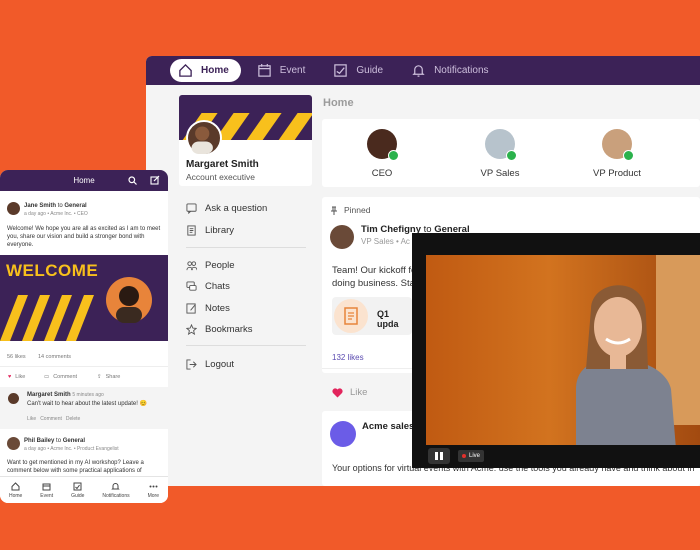 The width and height of the screenshot is (700, 550). I want to click on profile-avatar, so click(204, 138).